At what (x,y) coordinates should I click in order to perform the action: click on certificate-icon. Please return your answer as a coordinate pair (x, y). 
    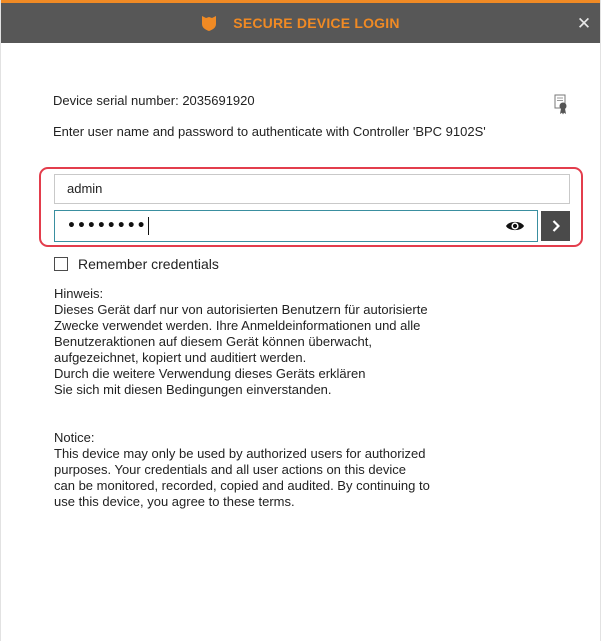
    Looking at the image, I should click on (561, 105).